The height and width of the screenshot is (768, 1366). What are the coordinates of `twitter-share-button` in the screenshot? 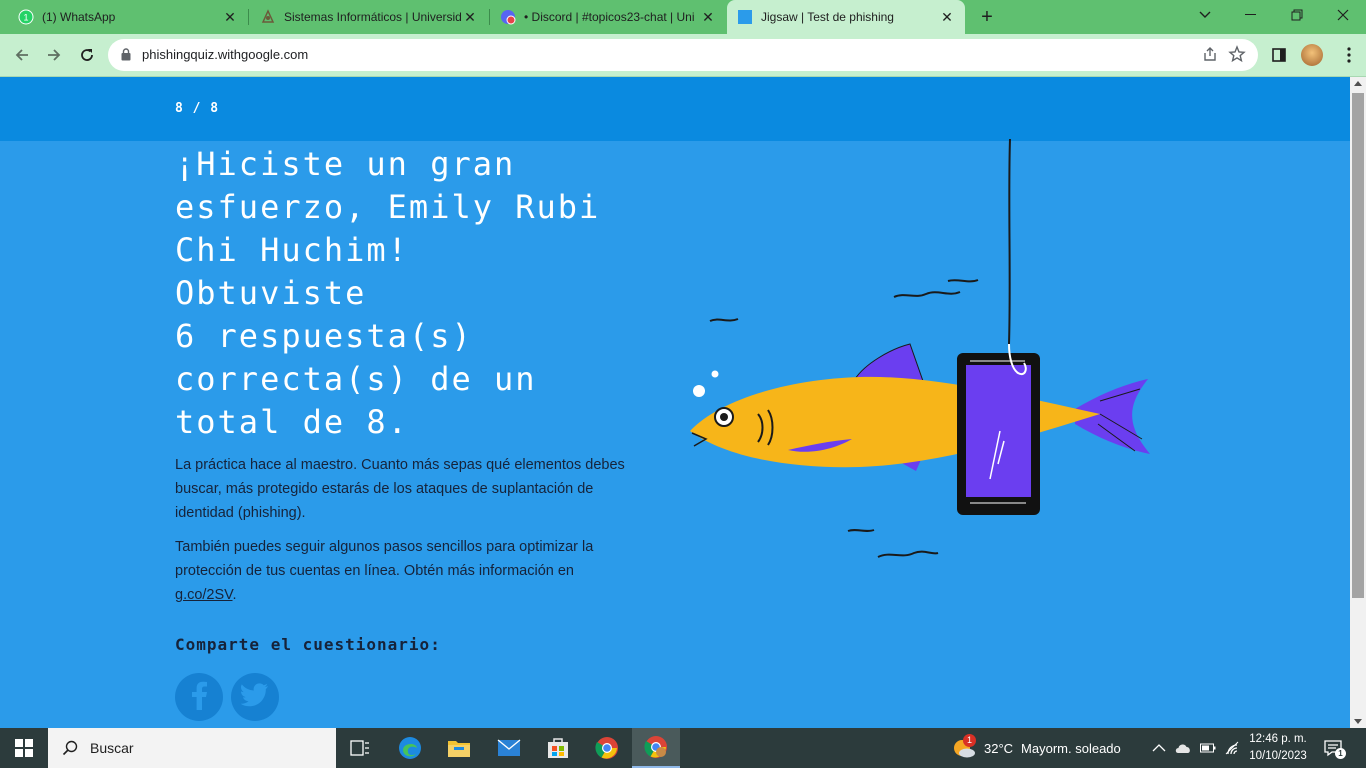 It's located at (255, 697).